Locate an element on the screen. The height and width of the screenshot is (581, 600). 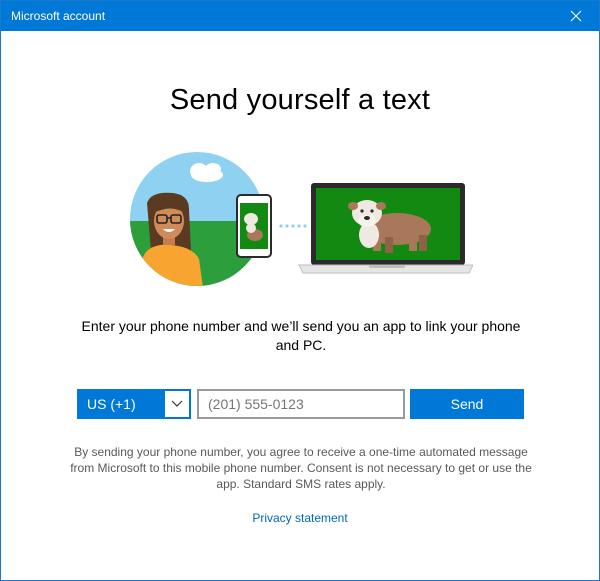
link-phone-illustration is located at coordinates (301, 219).